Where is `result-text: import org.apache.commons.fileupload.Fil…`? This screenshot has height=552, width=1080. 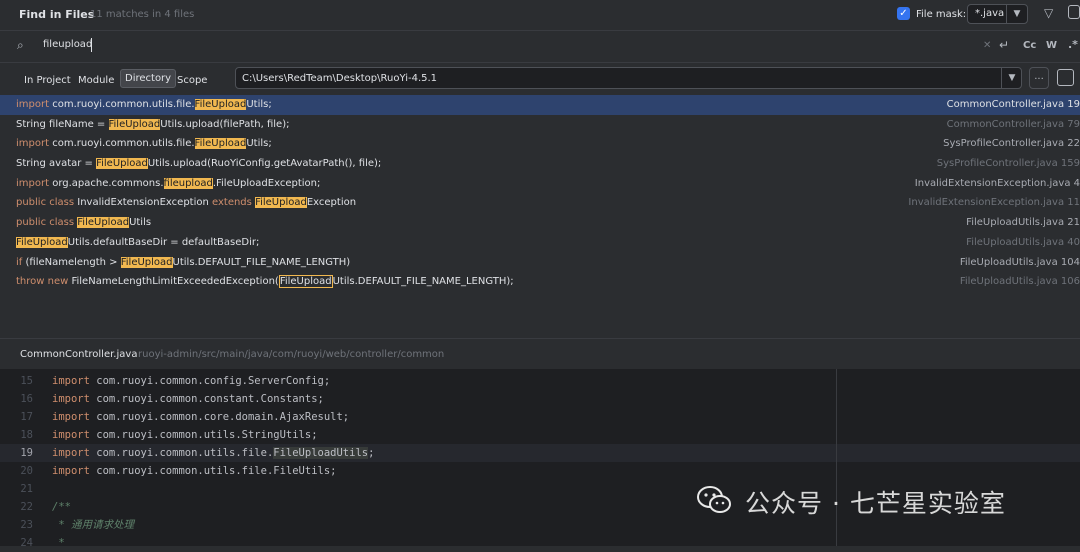 result-text: import org.apache.commons.fileupload.Fil… is located at coordinates (168, 184).